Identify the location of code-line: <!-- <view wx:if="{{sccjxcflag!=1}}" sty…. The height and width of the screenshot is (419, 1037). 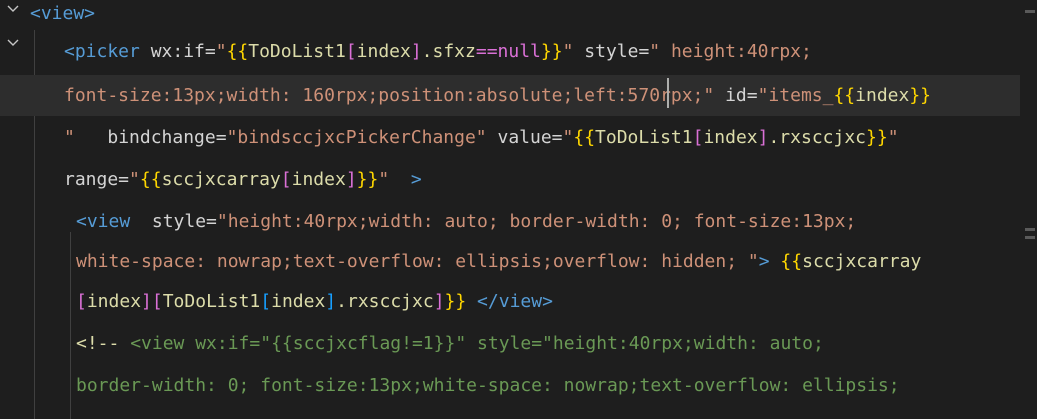
(510, 343).